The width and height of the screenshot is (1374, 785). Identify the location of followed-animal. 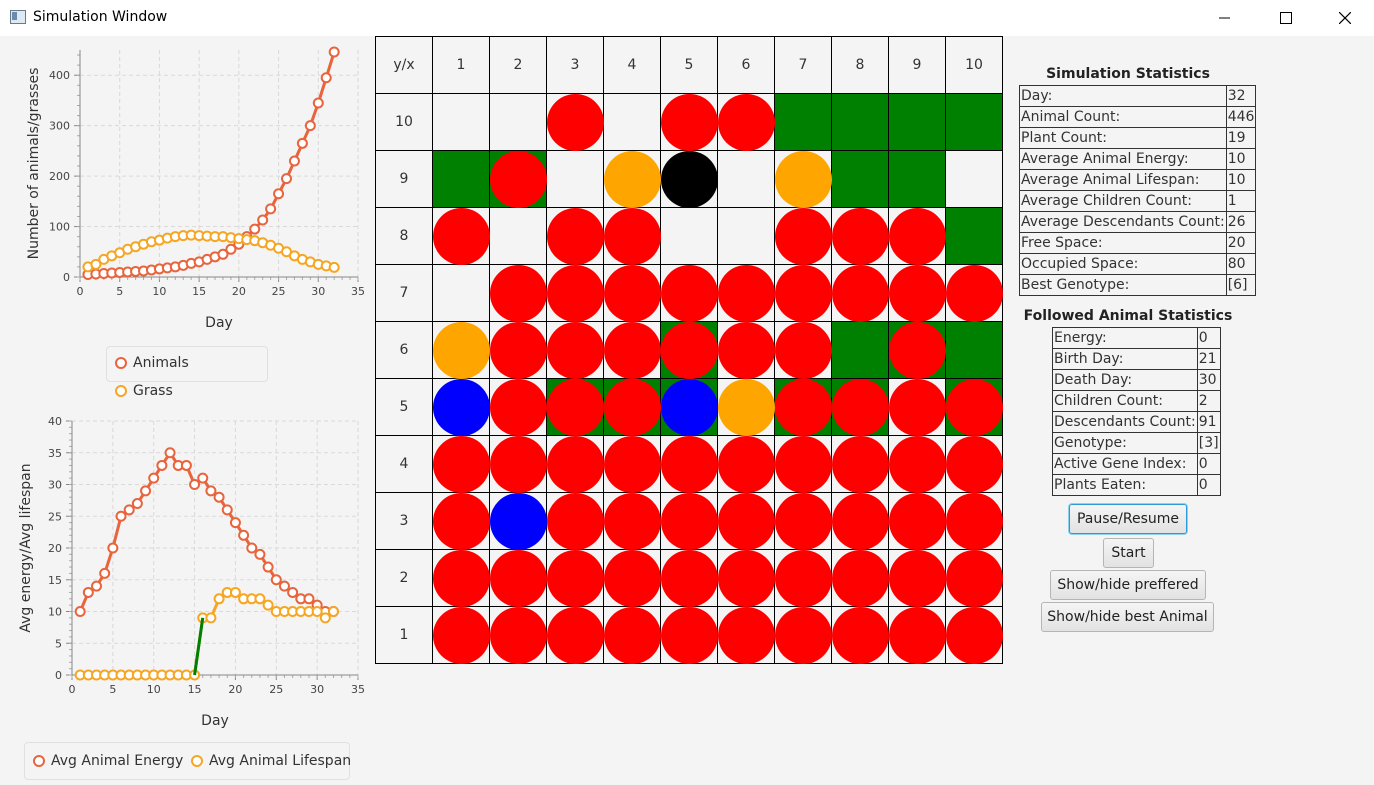
(461, 407).